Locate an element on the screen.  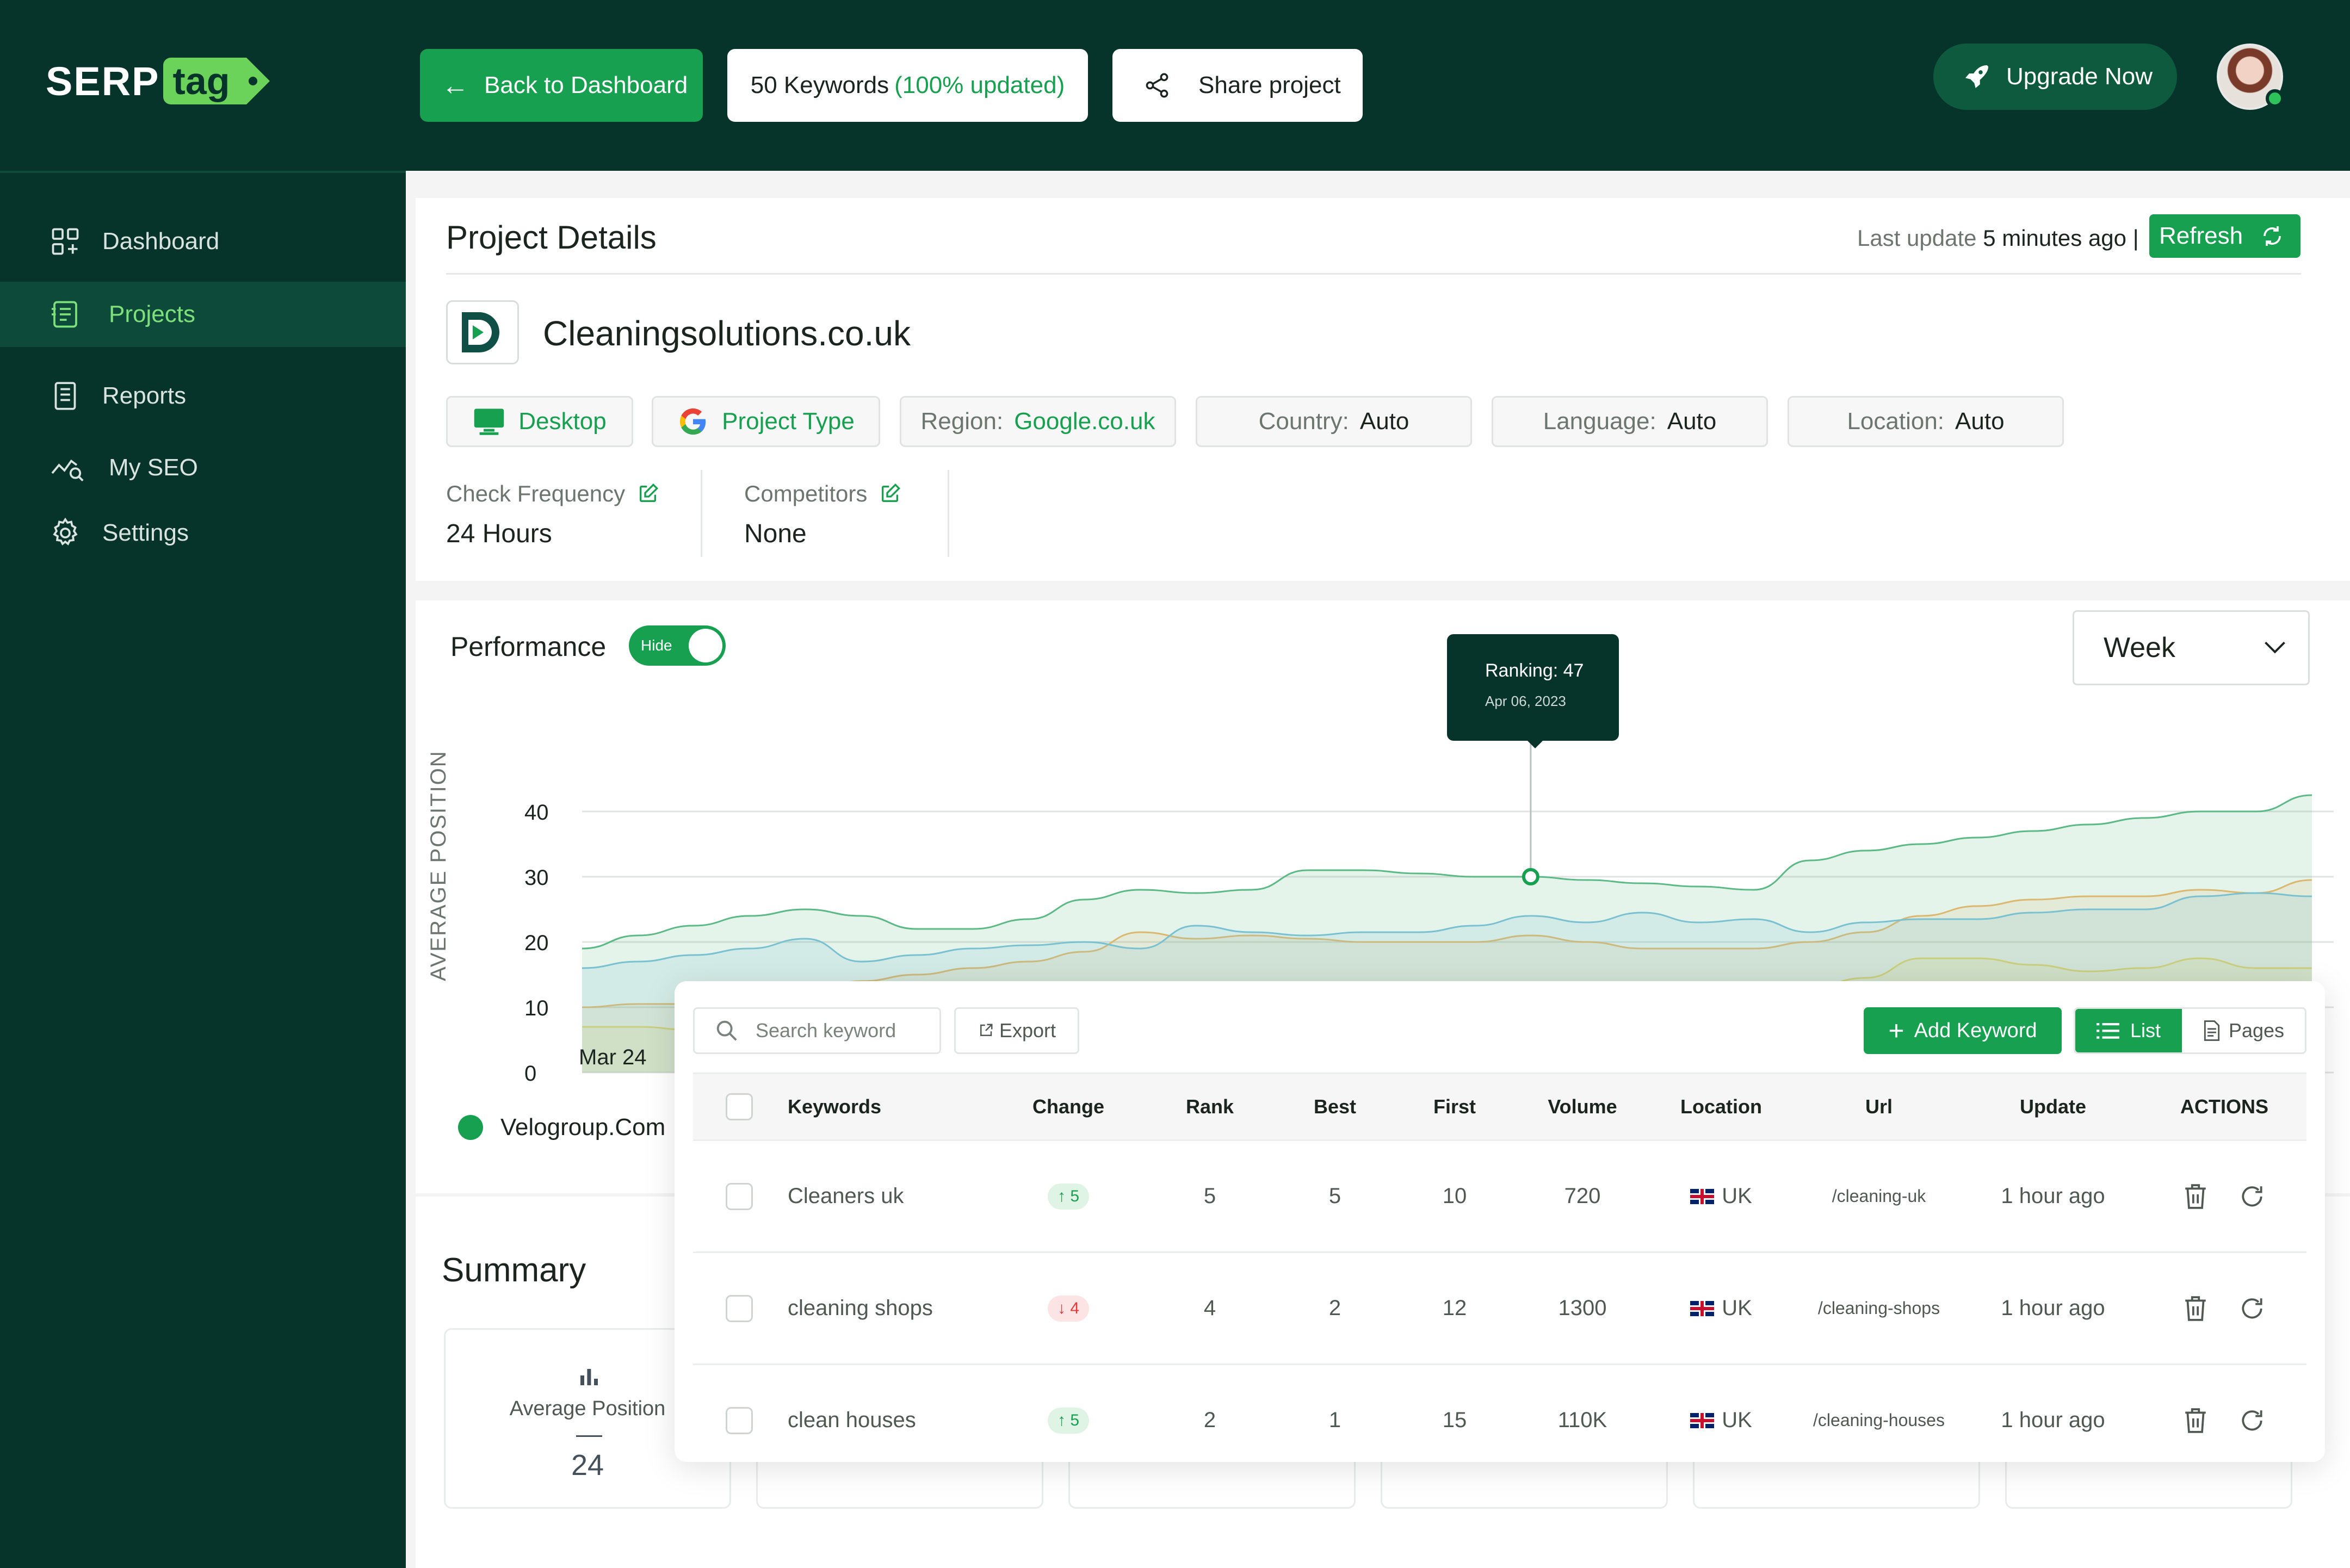
upgrade-now-label: Upgrade Now is located at coordinates (2079, 76).